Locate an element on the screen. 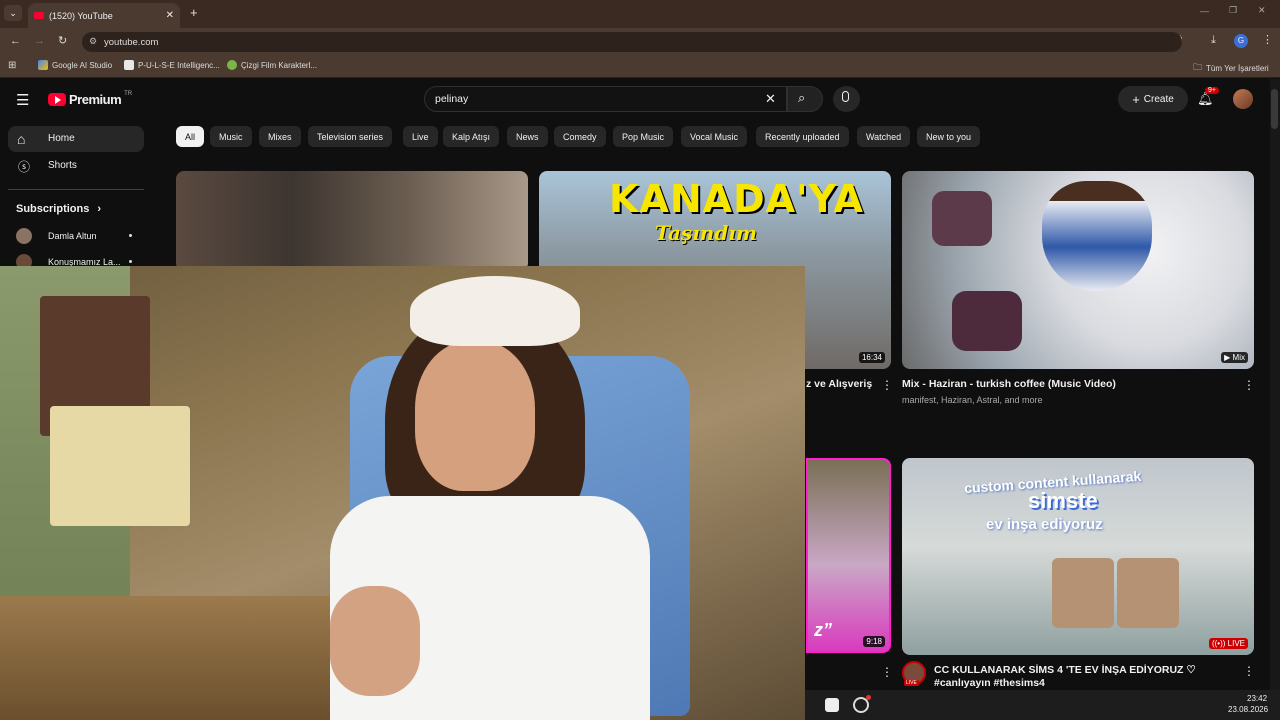 Image resolution: width=1280 pixels, height=720 pixels. restore-icon: ❐ is located at coordinates (1233, 10).